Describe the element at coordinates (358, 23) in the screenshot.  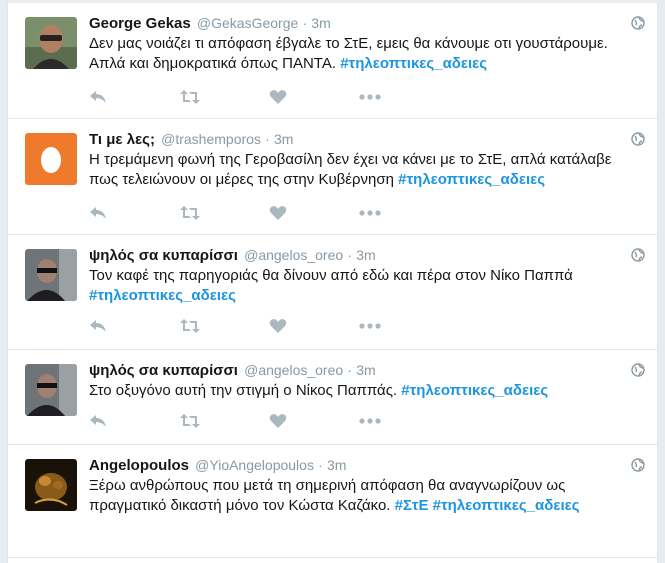
I see `tweet-header: George Gekas @GekasGeorge · 3m` at that location.